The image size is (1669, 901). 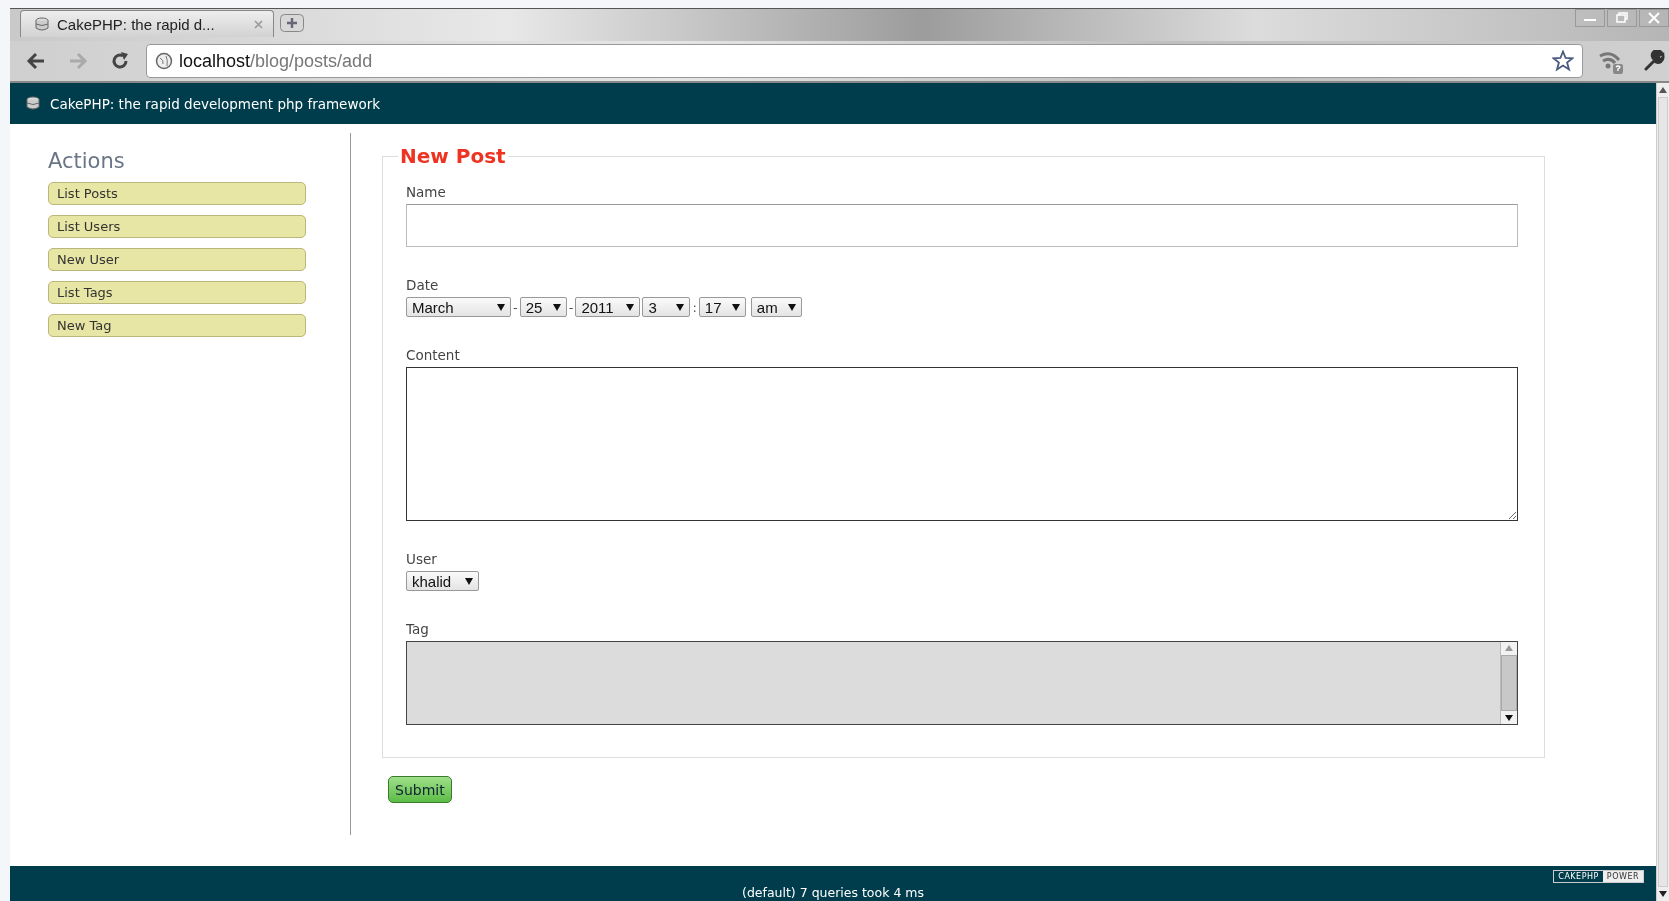 I want to click on dropdown: 17, so click(x=722, y=307).